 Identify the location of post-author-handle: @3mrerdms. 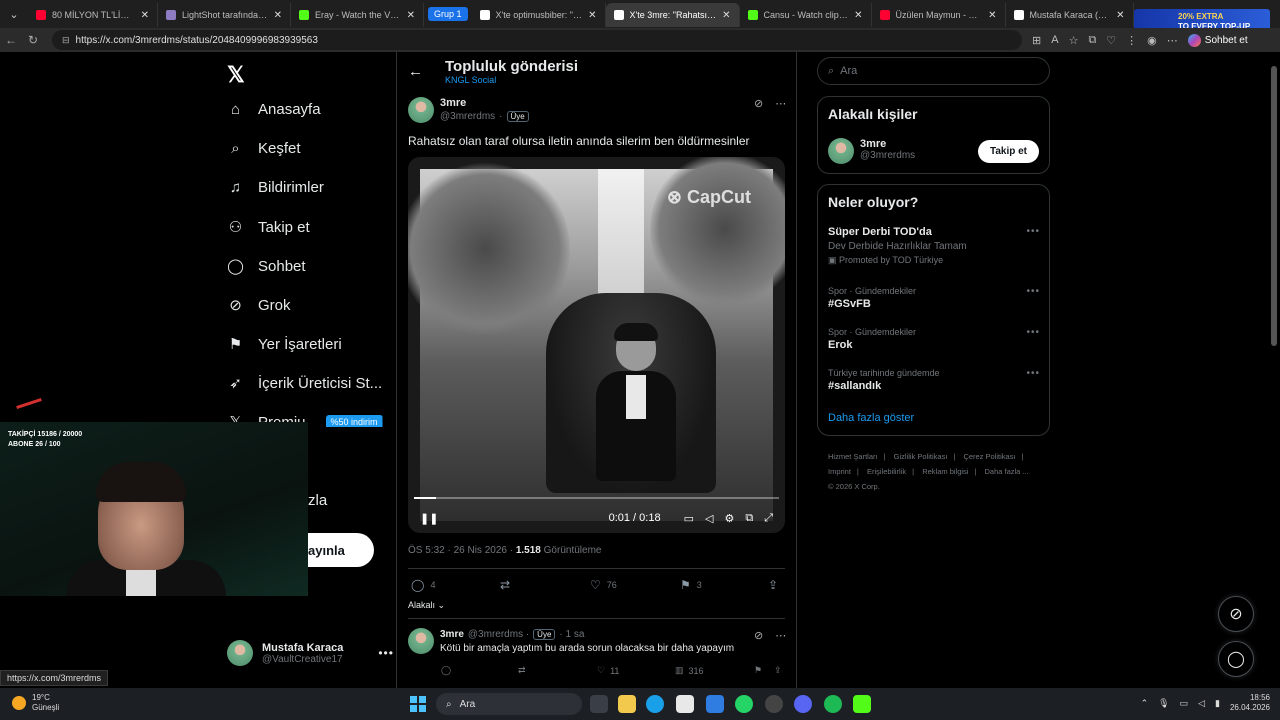
(467, 116).